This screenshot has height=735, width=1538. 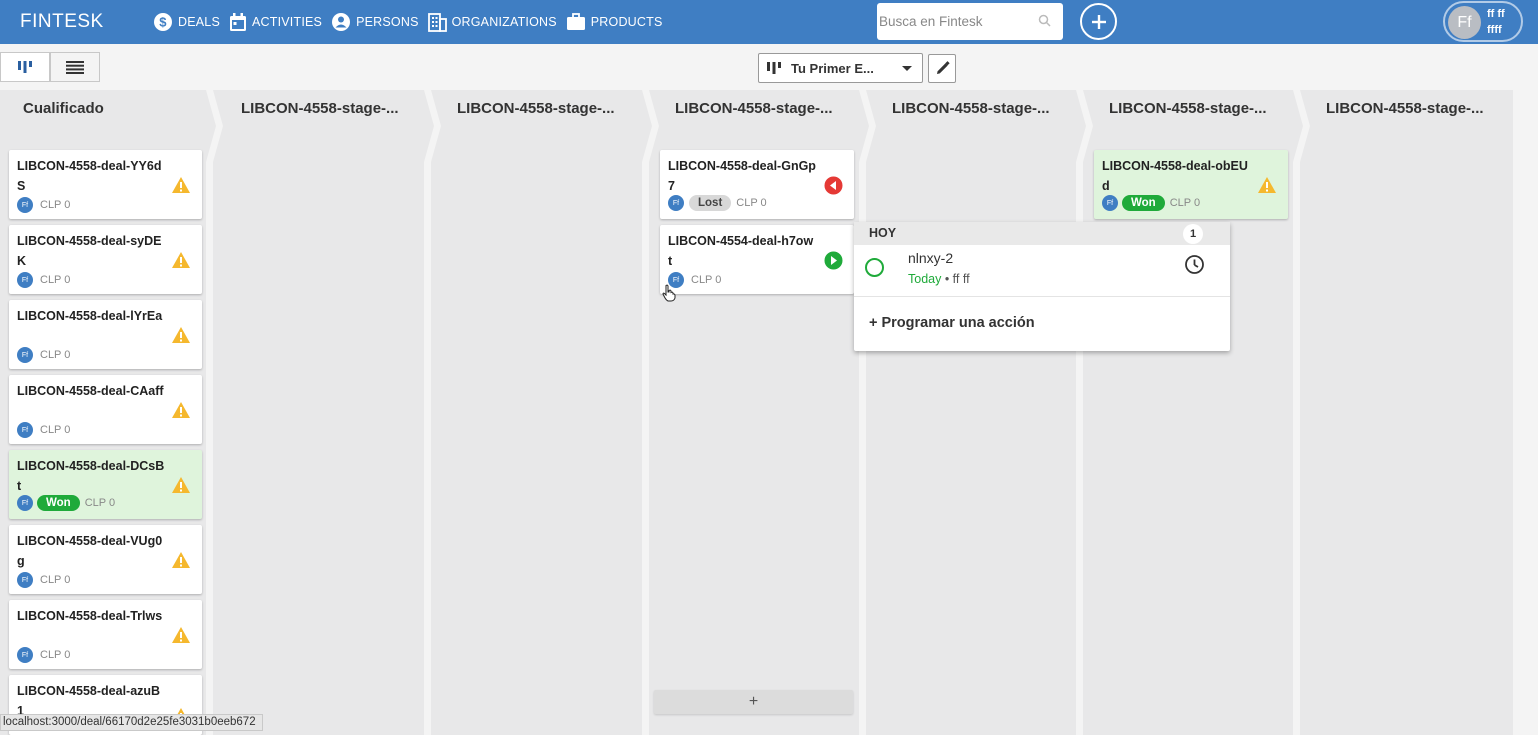 I want to click on nav-persons: PERSONS, so click(x=375, y=22).